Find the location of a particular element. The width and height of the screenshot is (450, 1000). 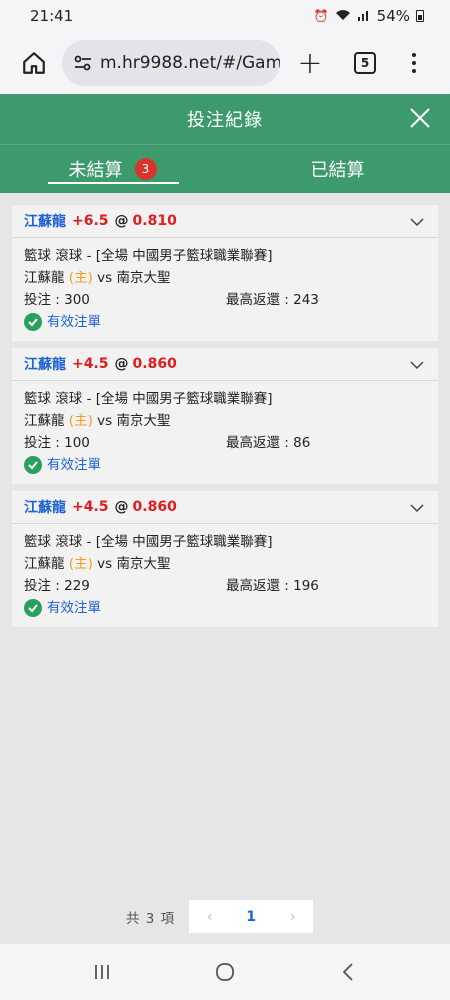

system-nav-bar is located at coordinates (225, 972).